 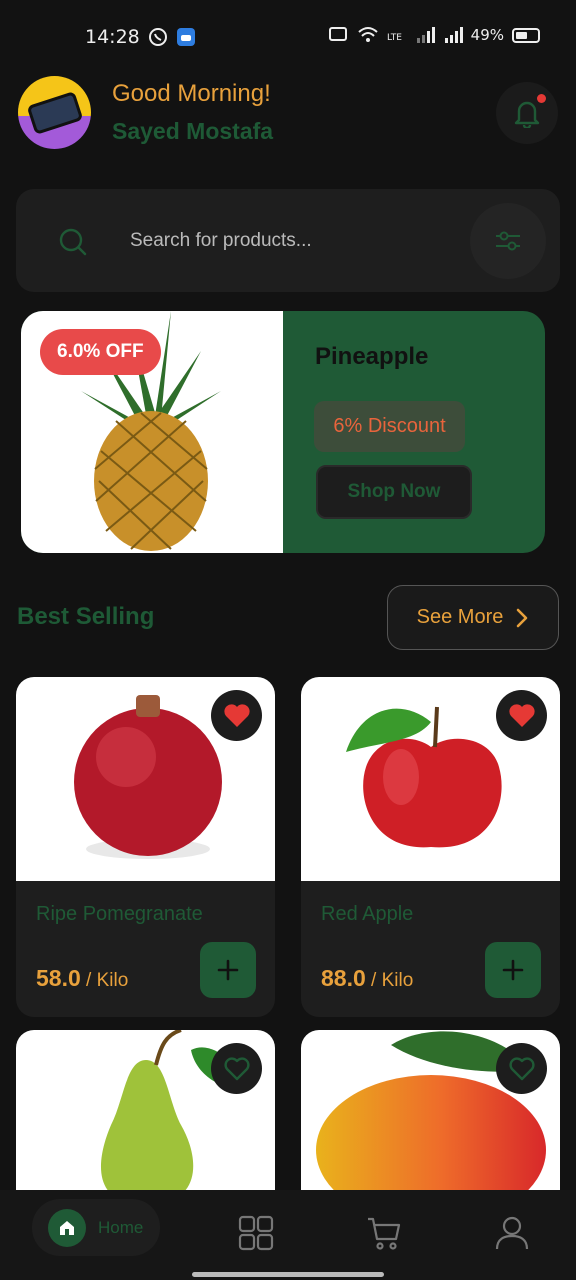 What do you see at coordinates (152, 432) in the screenshot?
I see `pineapple-image: 6.0% OFF` at bounding box center [152, 432].